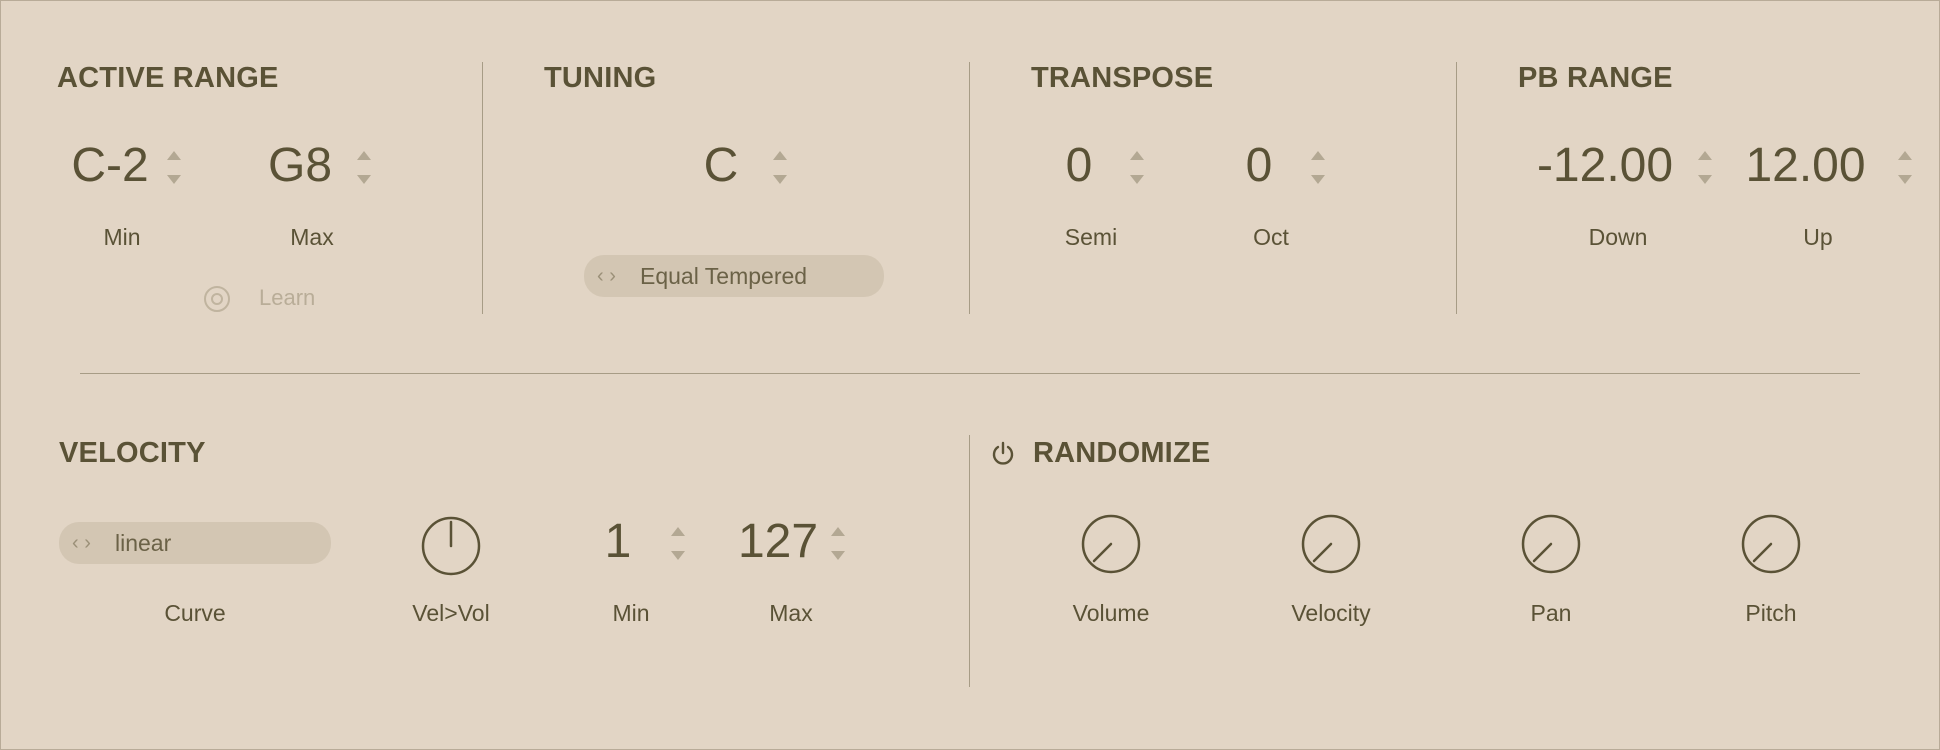 This screenshot has height=750, width=1940. I want to click on randomize-velocity-label: Velocity, so click(1331, 613).